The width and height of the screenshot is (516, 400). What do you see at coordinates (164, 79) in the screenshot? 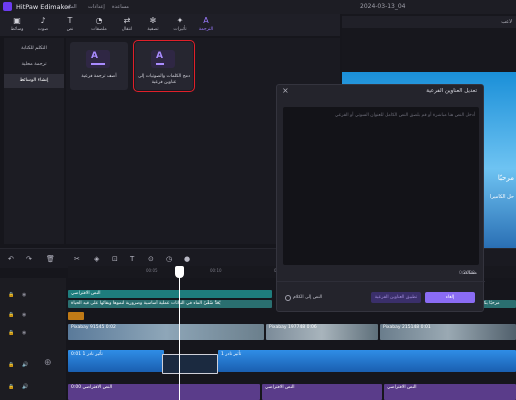
I see `card-label: دمج الكلمات والصوتيات إلى عناوين فرعية` at bounding box center [164, 79].